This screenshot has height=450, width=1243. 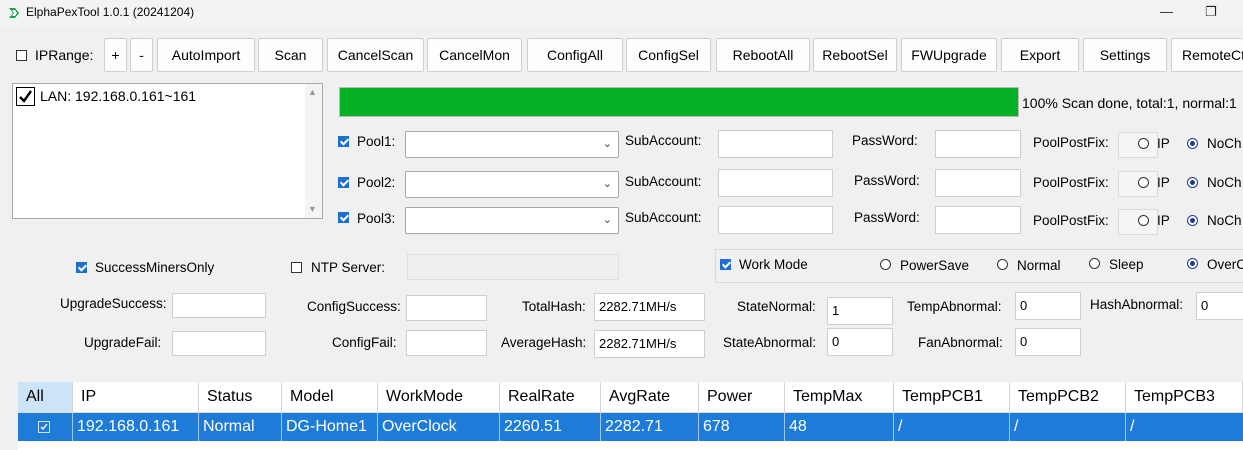 I want to click on cell-workmode: OverClock, so click(x=439, y=427).